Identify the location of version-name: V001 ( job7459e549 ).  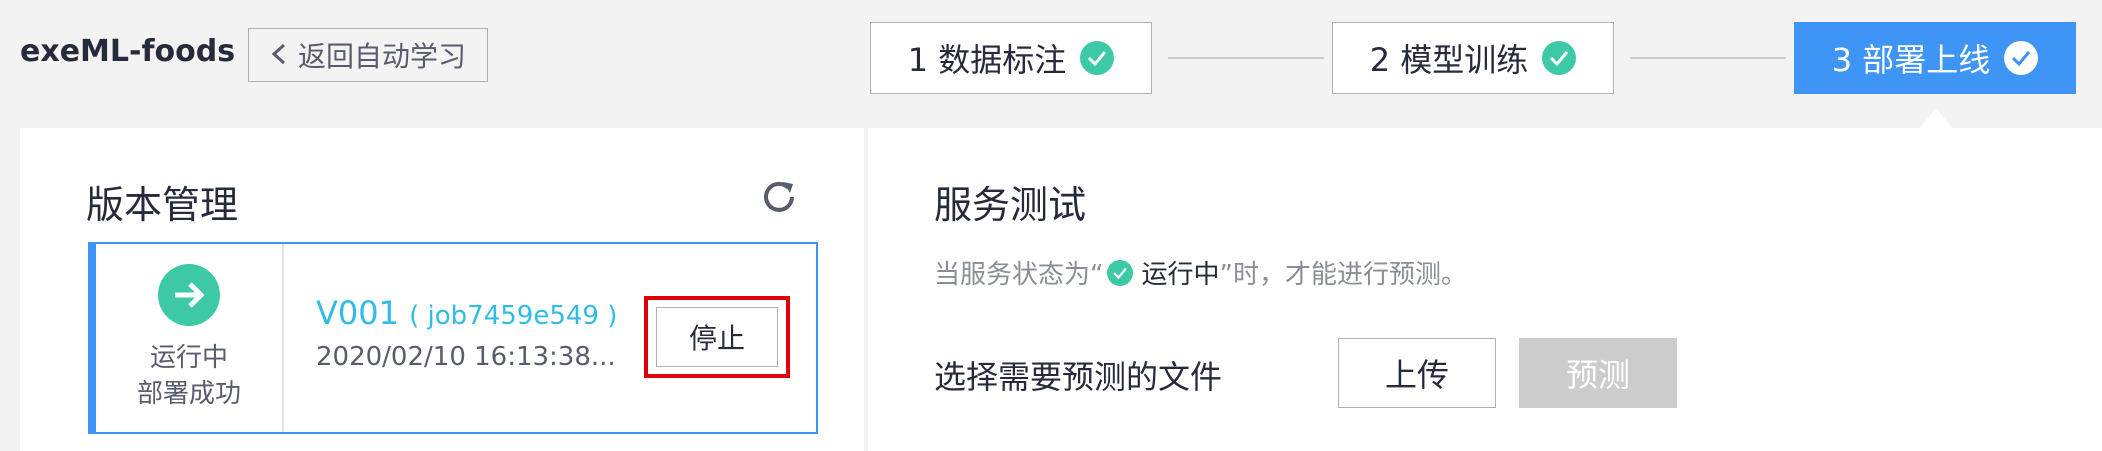
(466, 313).